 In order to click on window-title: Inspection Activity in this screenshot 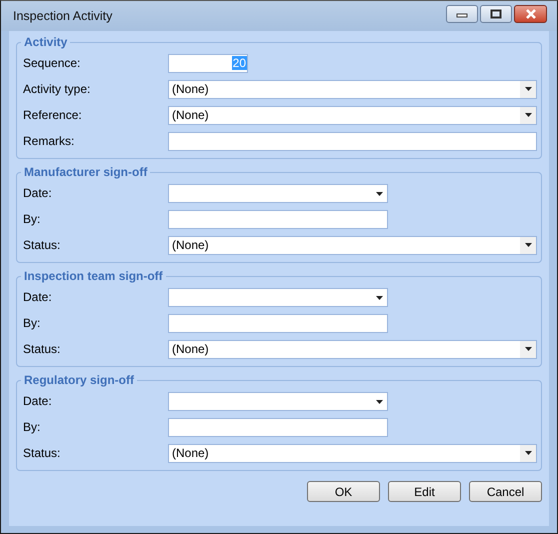, I will do `click(62, 16)`.